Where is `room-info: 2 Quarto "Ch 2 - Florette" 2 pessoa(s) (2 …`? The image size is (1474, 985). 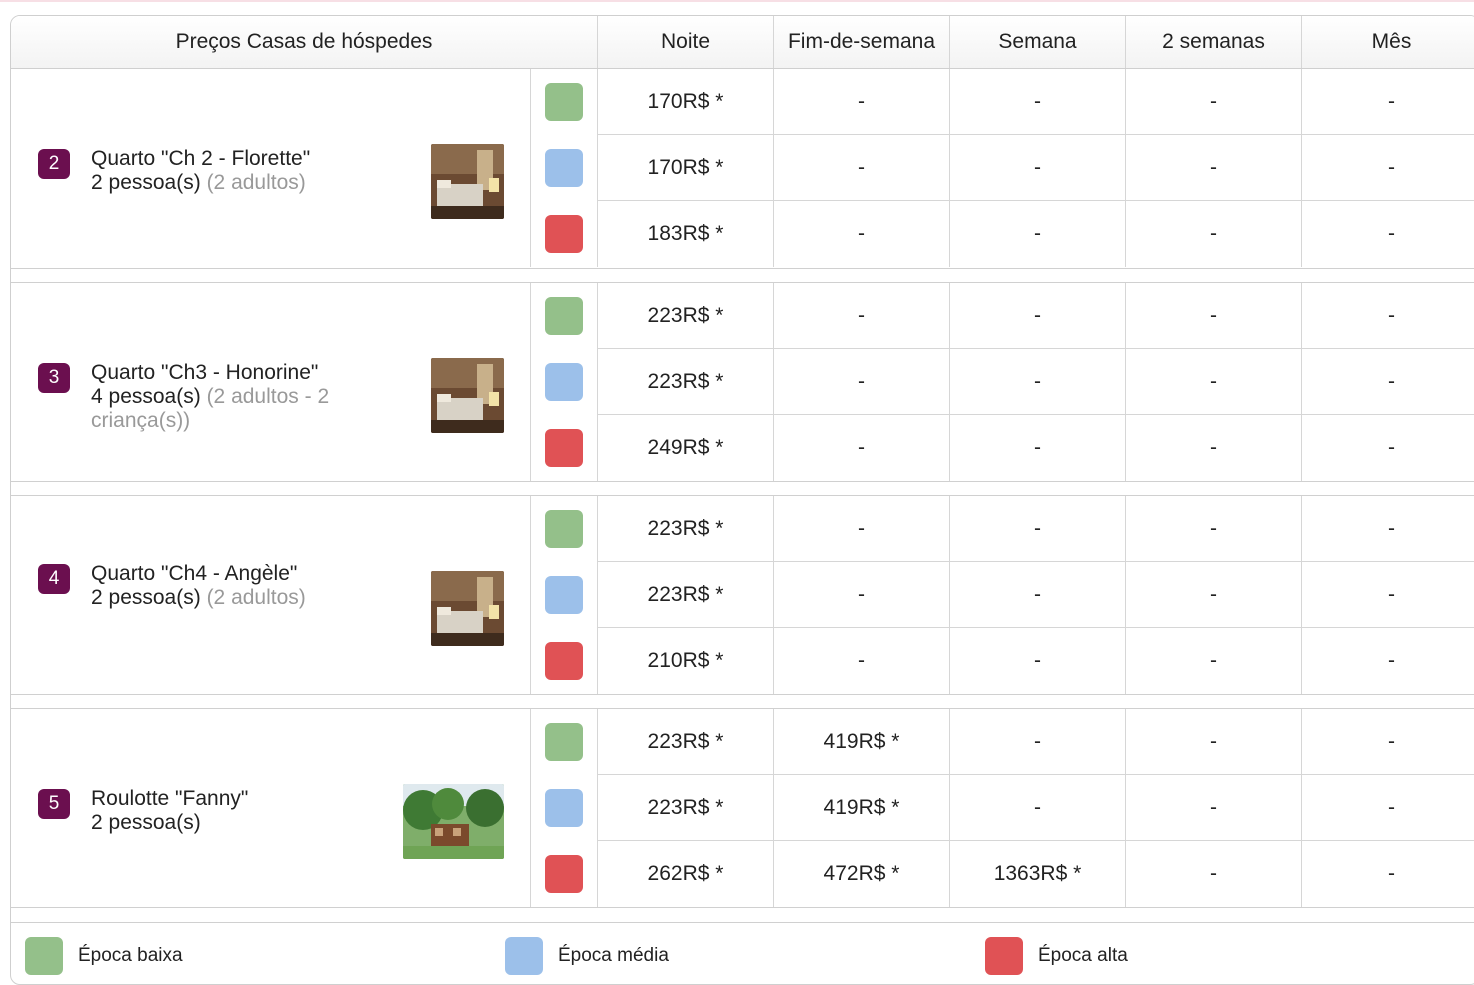
room-info: 2 Quarto "Ch 2 - Florette" 2 pessoa(s) (2 … is located at coordinates (271, 168).